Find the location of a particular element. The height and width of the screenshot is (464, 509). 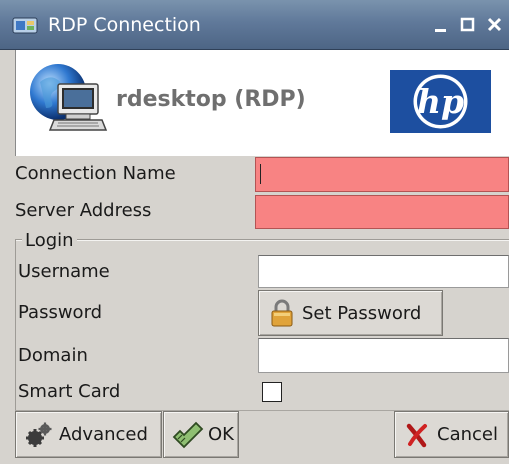

maximize-button is located at coordinates (468, 25).